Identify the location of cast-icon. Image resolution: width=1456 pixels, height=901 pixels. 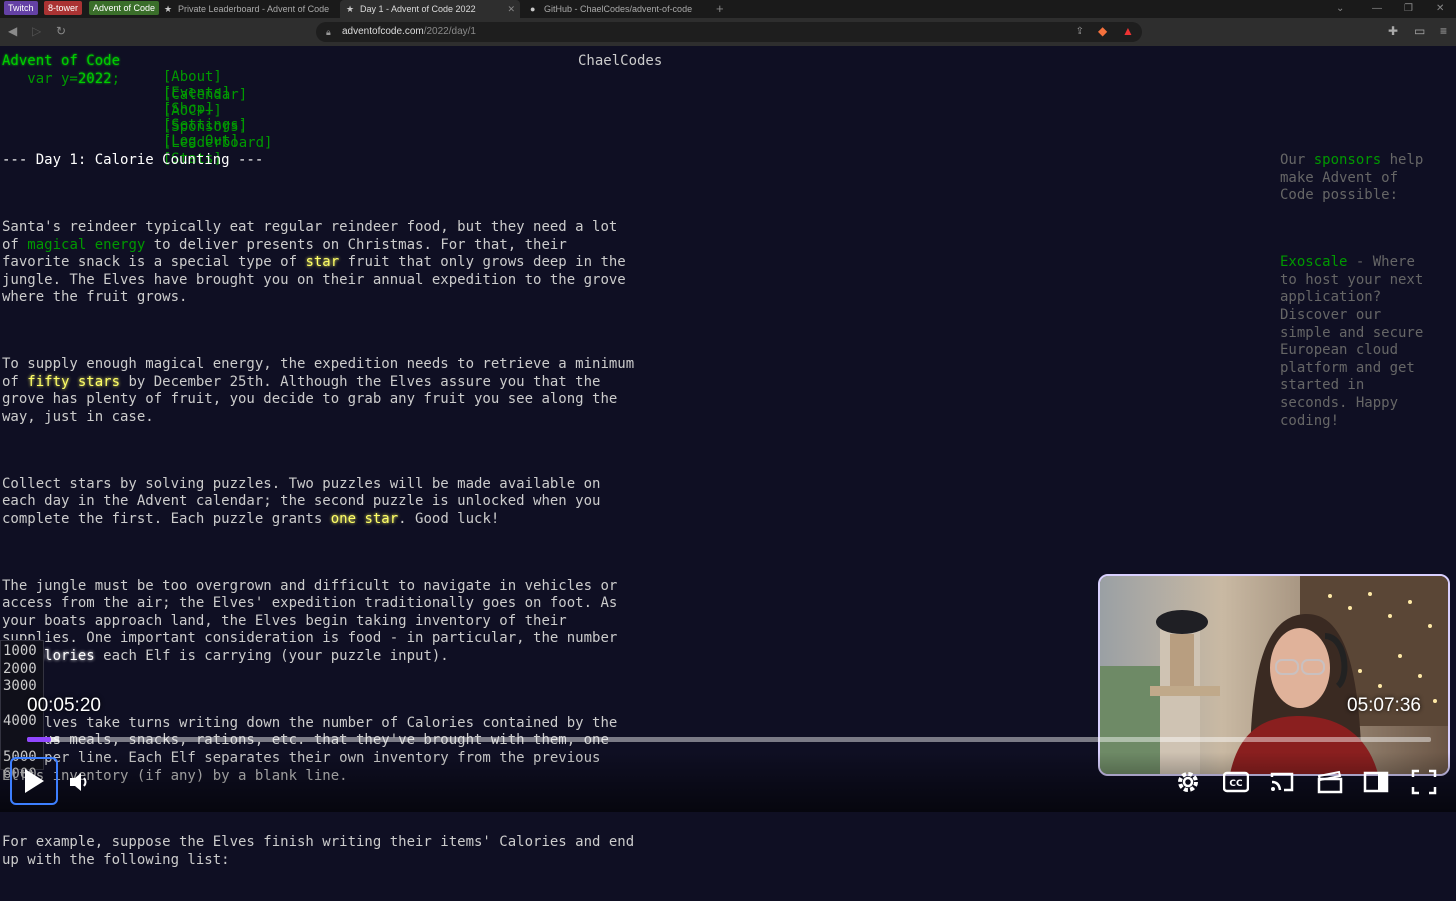
(1282, 782).